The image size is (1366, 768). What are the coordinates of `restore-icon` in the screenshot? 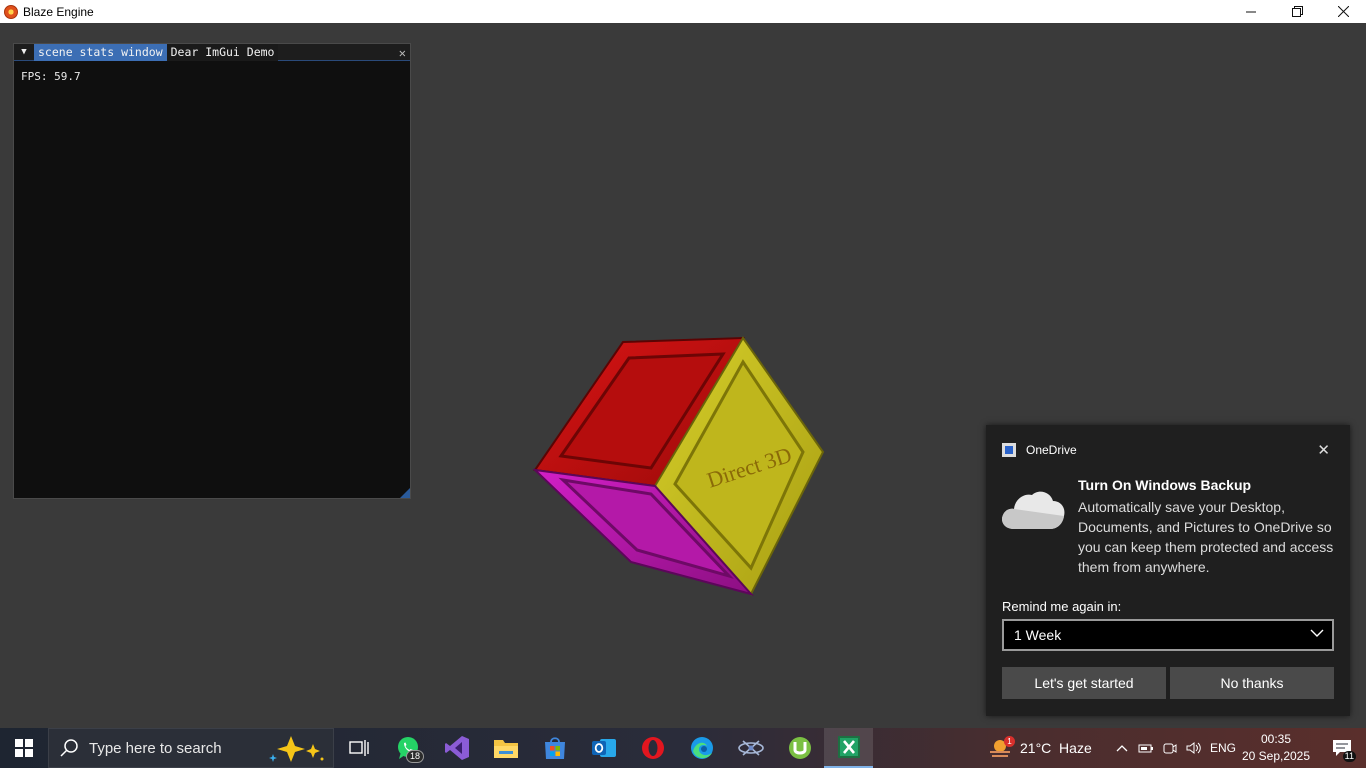 It's located at (1297, 11).